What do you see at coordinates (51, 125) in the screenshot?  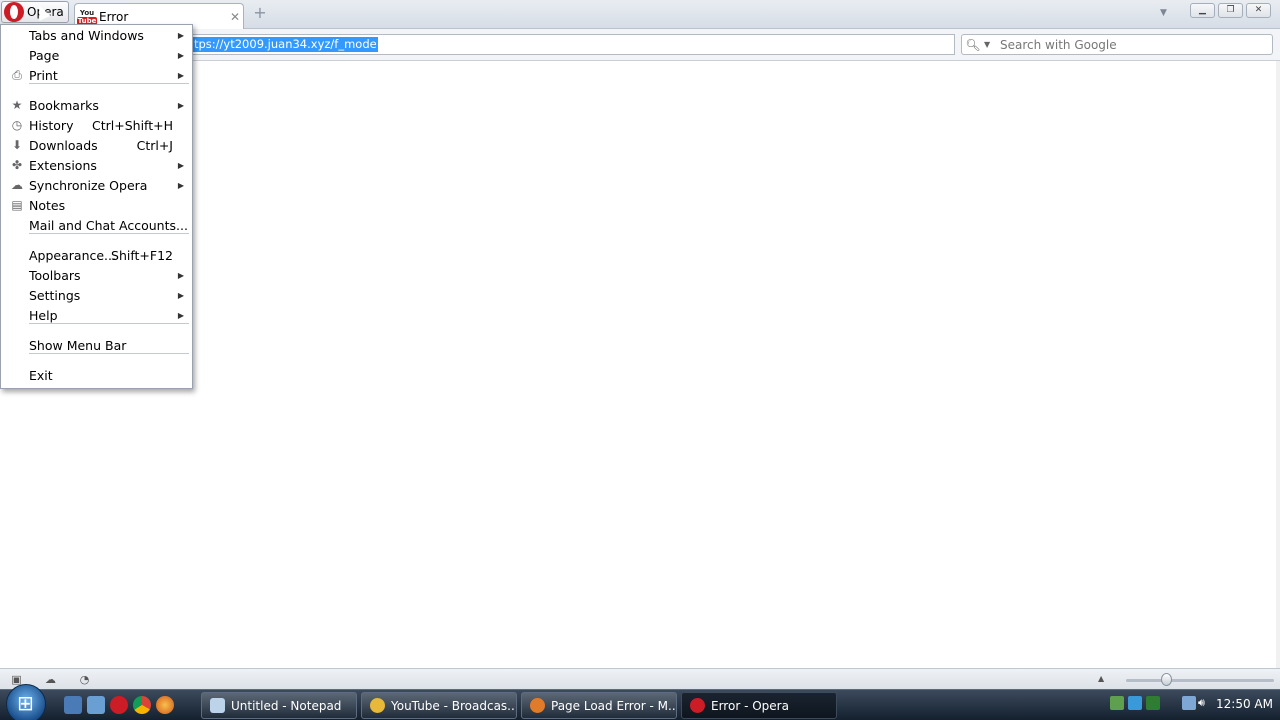 I see `menu-item-label: History` at bounding box center [51, 125].